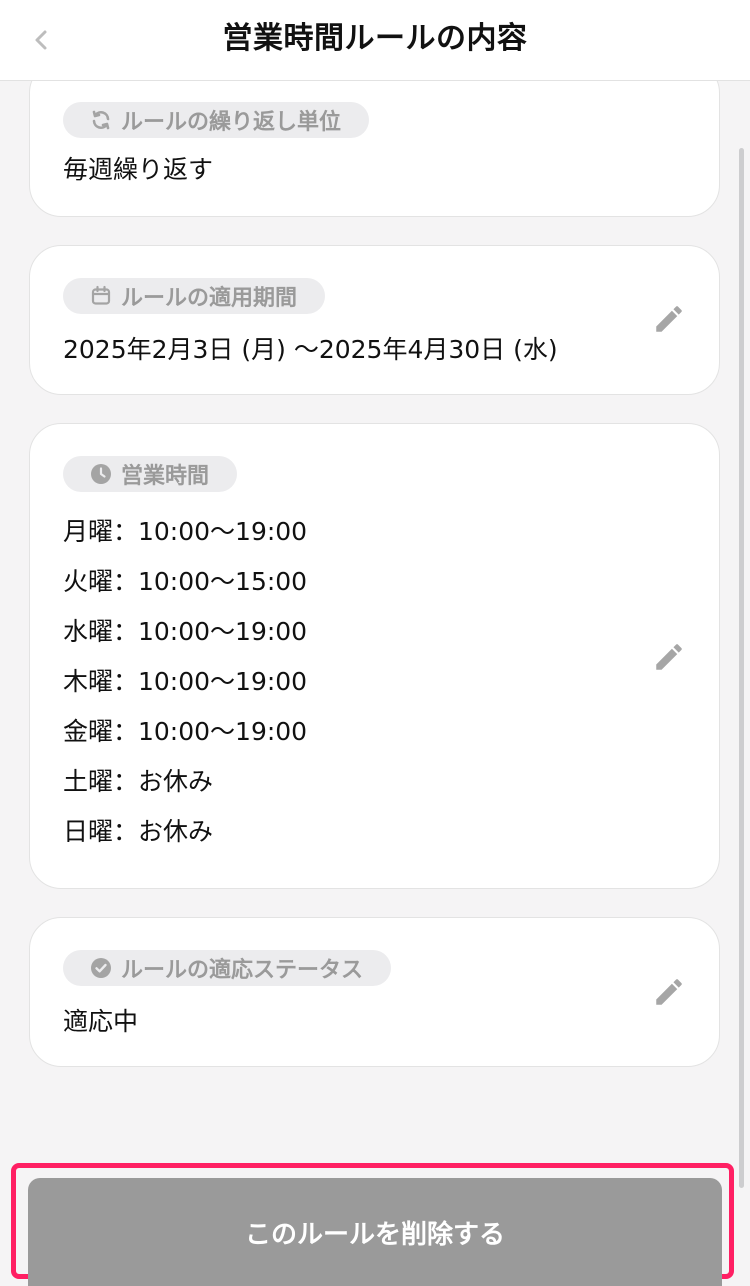 Image resolution: width=750 pixels, height=1286 pixels. I want to click on period-label: ルールの適用期間, so click(209, 298).